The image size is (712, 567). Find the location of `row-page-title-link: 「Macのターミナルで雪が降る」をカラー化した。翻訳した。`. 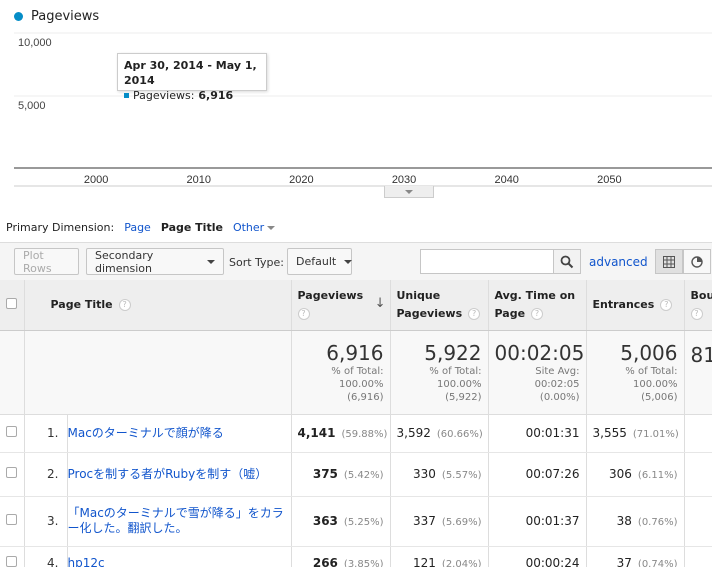

row-page-title-link: 「Macのターミナルで雪が降る」をカラー化した。翻訳した。 is located at coordinates (179, 521).